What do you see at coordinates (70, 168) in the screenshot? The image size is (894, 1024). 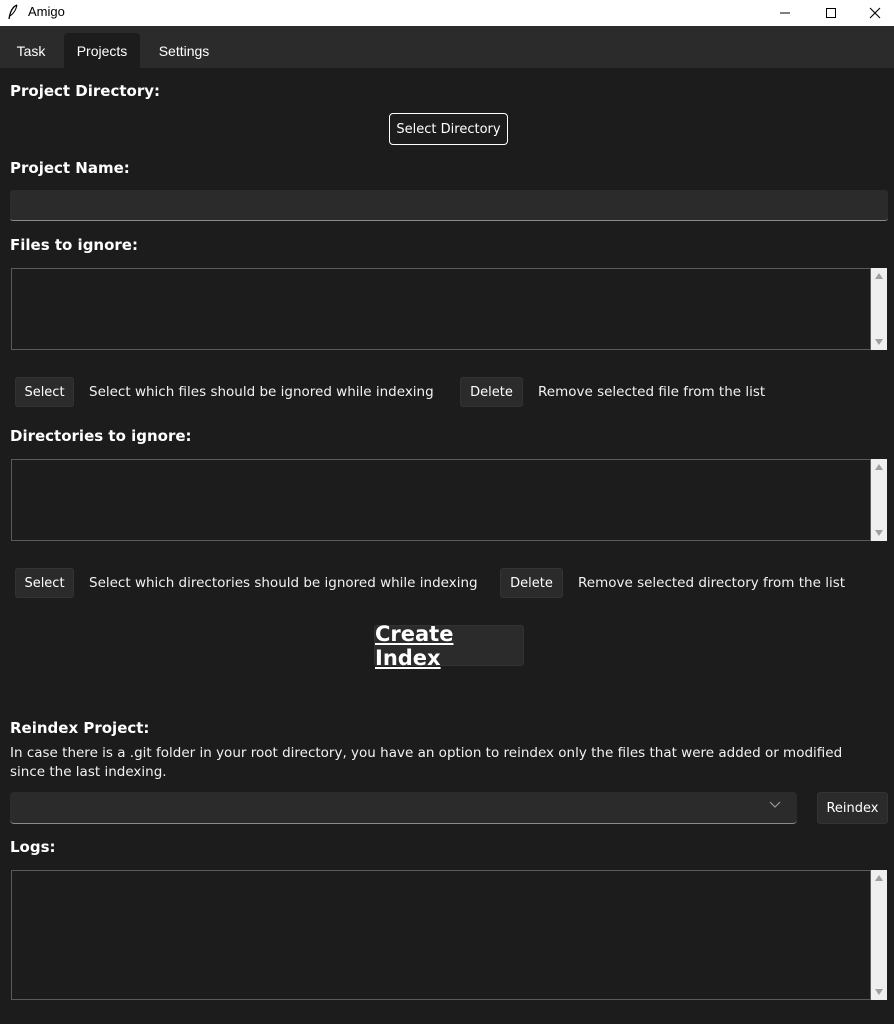 I see `project-name-label: Project Name:` at bounding box center [70, 168].